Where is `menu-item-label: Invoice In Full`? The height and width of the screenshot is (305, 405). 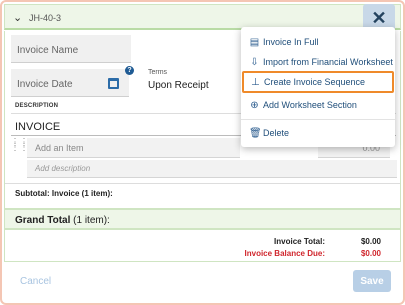 menu-item-label: Invoice In Full is located at coordinates (291, 42).